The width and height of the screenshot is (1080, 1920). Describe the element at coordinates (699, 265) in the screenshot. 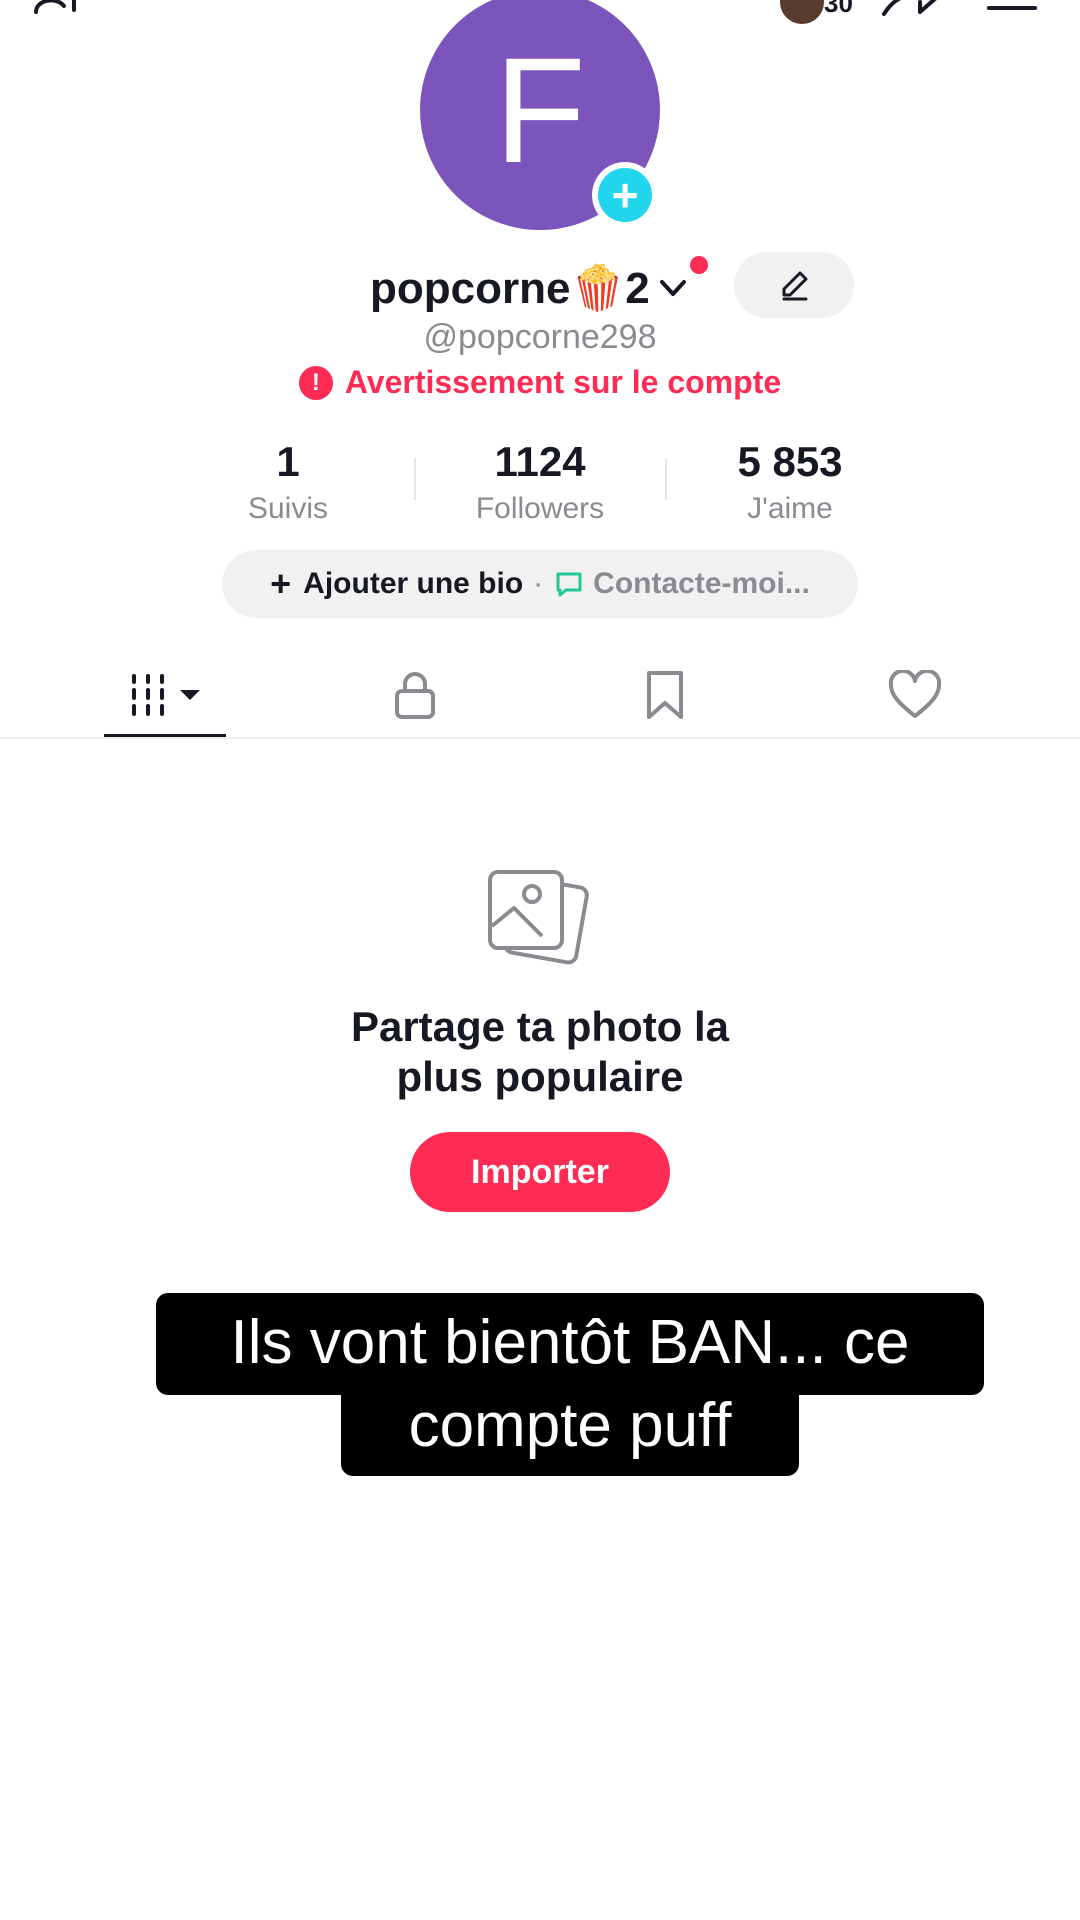

I see `notification-dot` at that location.